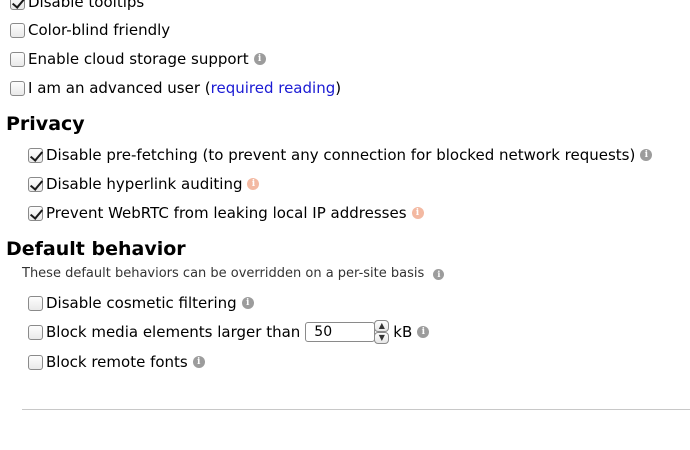  Describe the element at coordinates (86, 5) in the screenshot. I see `disable-tooltips-label: Disable tooltips` at that location.